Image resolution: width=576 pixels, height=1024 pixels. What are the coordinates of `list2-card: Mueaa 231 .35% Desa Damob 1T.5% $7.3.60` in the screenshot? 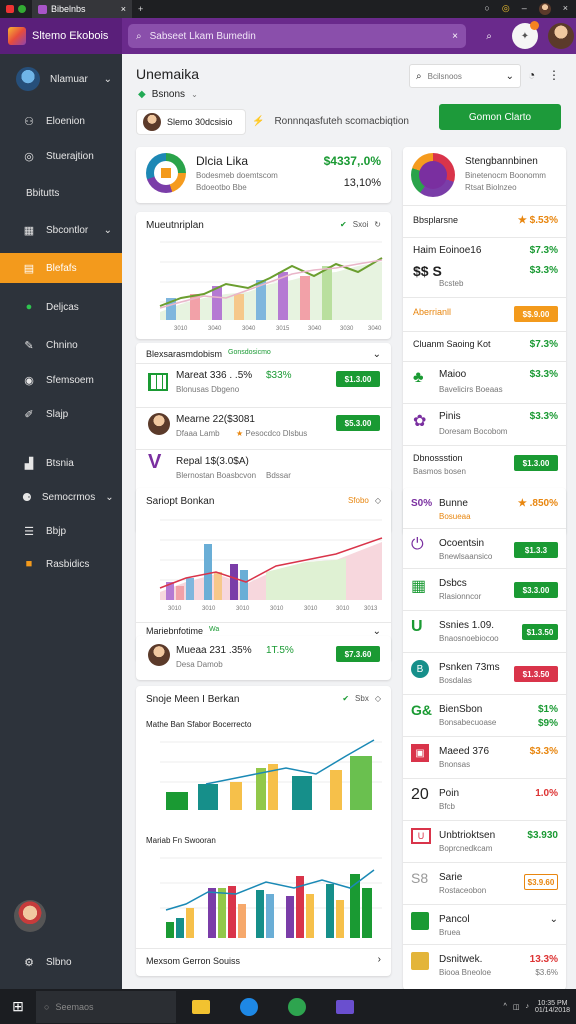 It's located at (263, 658).